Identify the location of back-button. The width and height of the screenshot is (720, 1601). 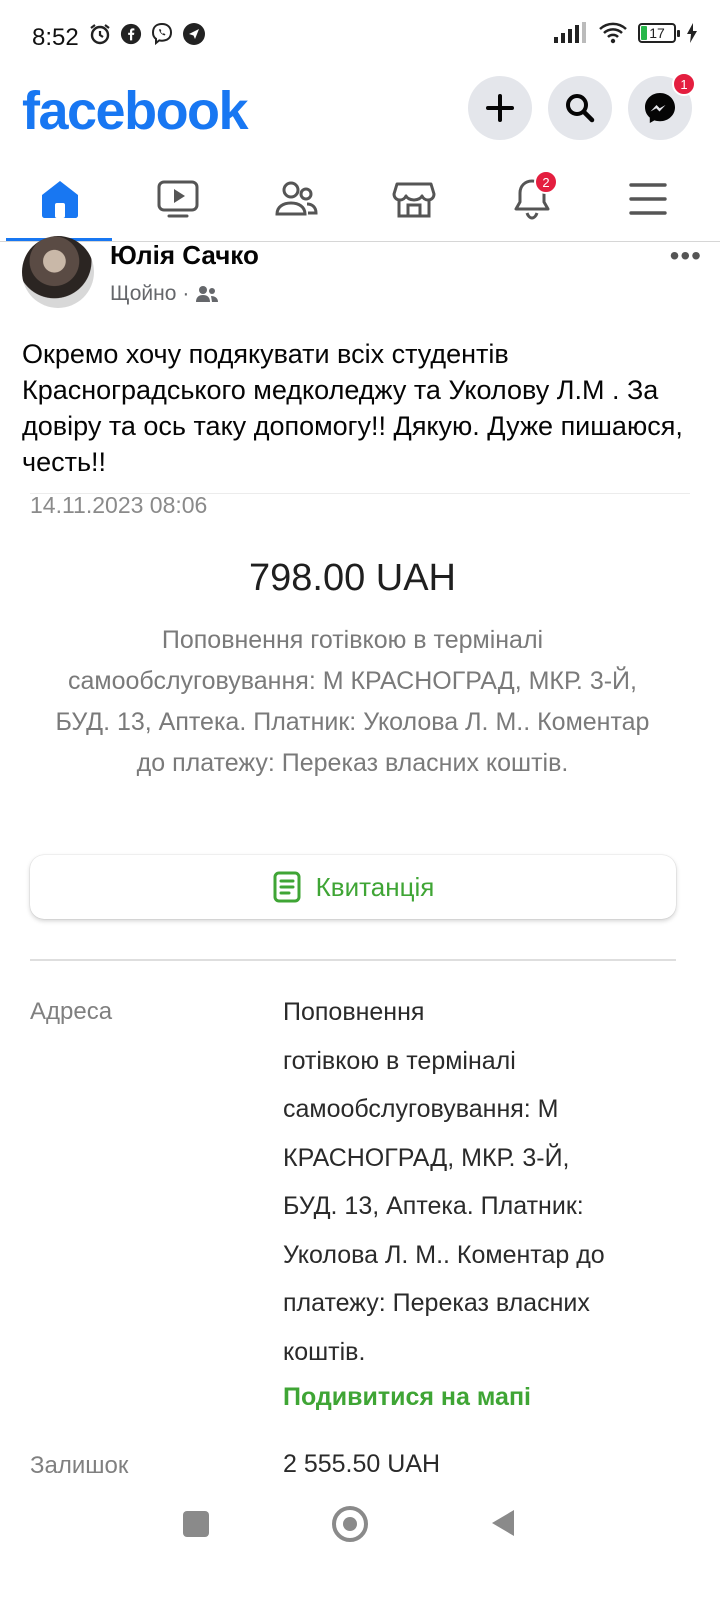
(503, 1523).